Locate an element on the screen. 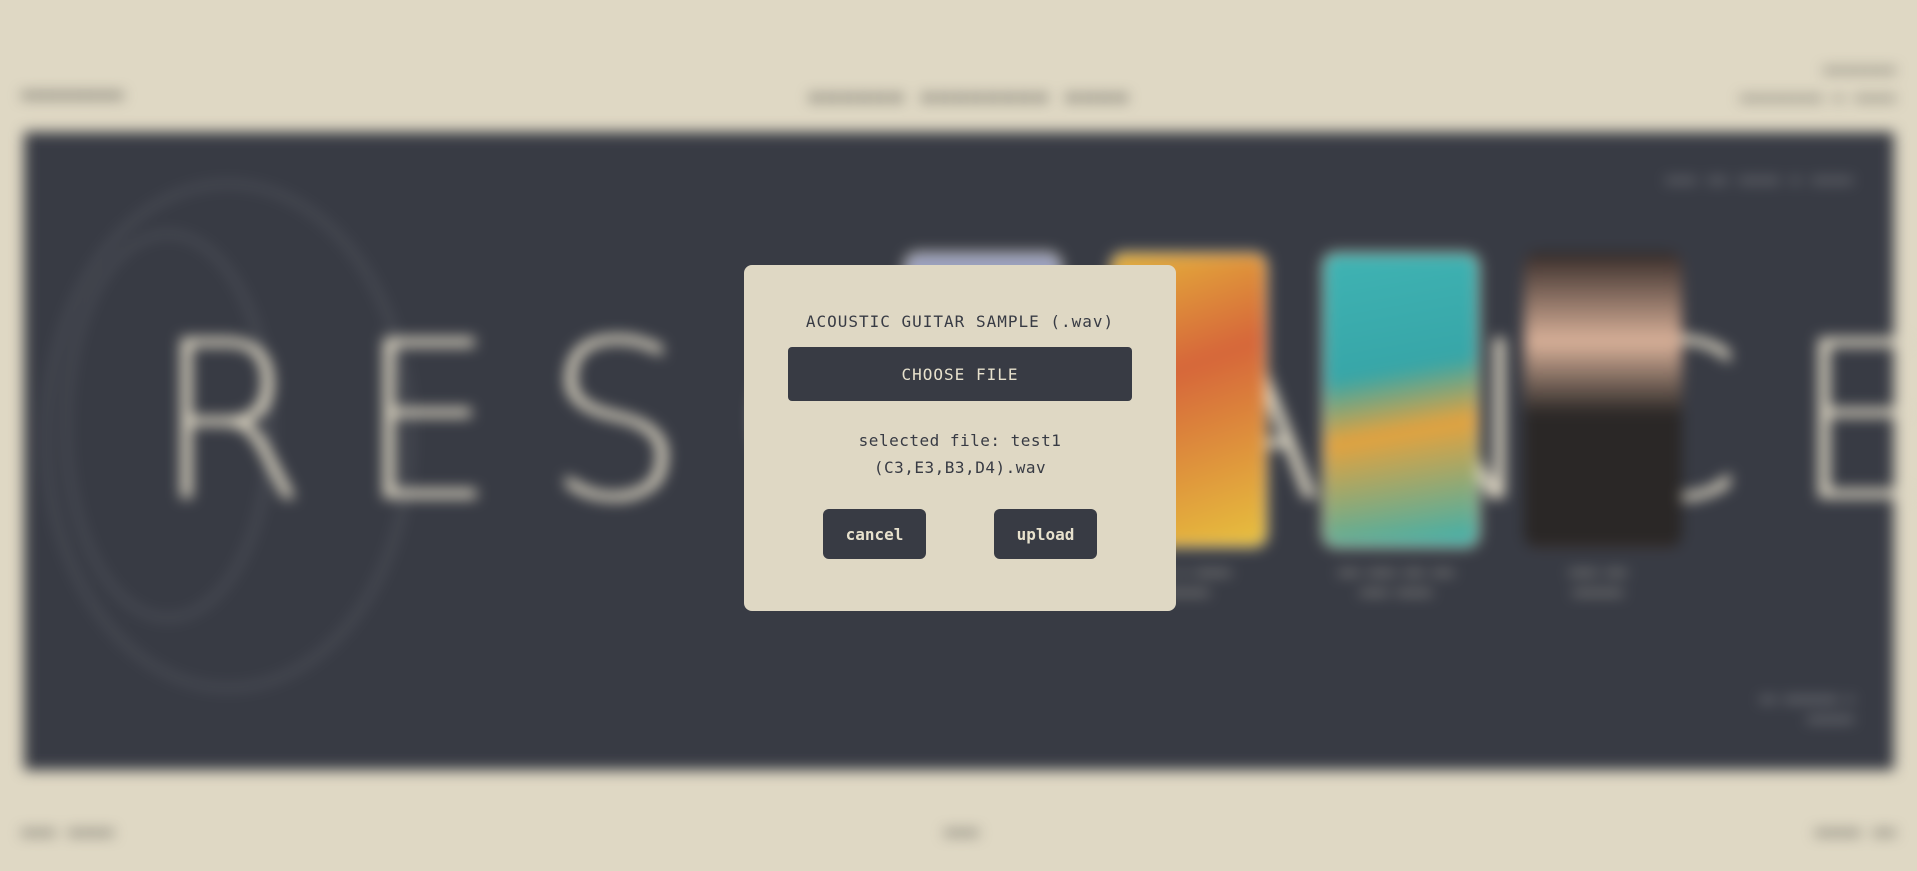 The image size is (1917, 871). bottom-center-label: ▬▬▬ is located at coordinates (962, 831).